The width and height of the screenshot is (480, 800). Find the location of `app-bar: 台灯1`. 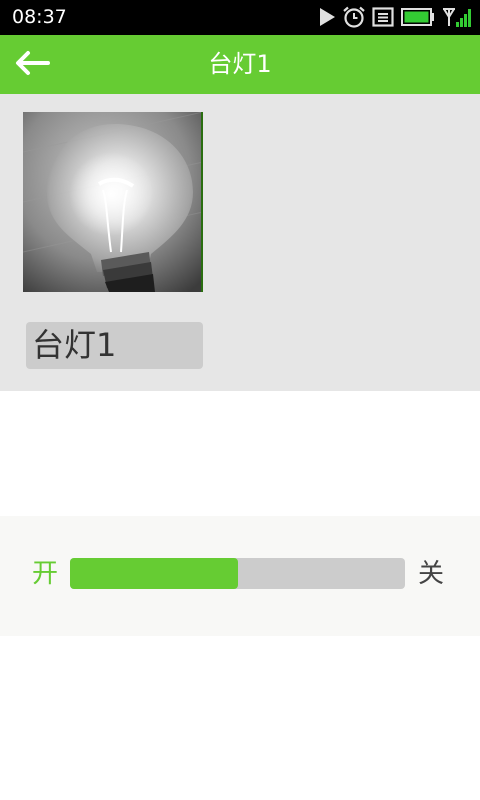

app-bar: 台灯1 is located at coordinates (240, 64).